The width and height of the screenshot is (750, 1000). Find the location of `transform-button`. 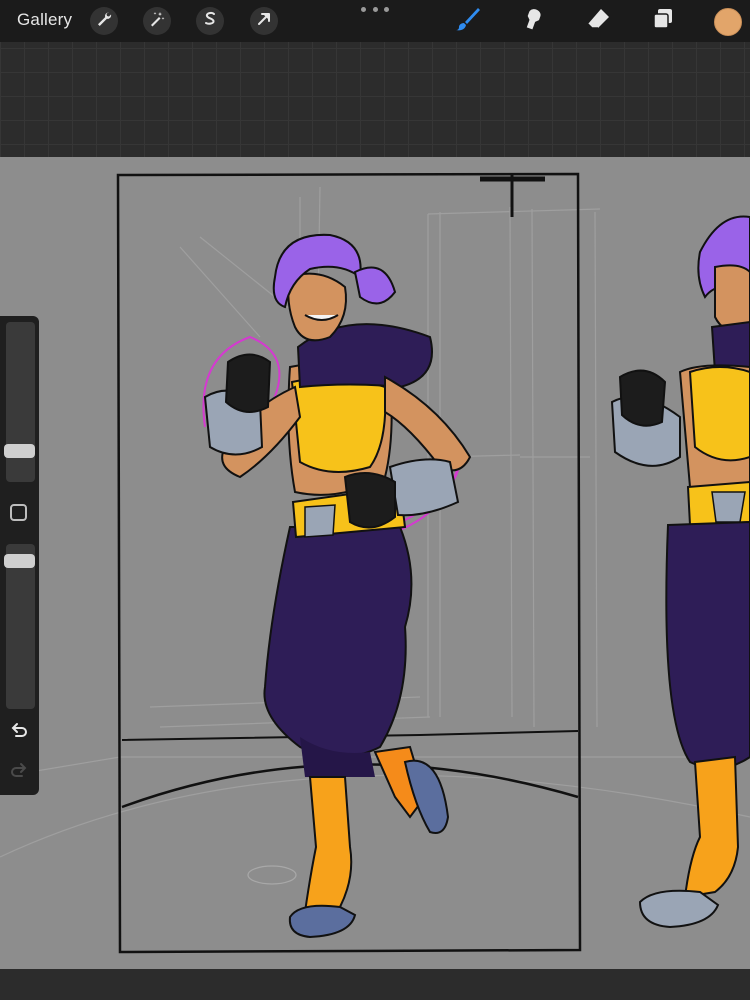

transform-button is located at coordinates (264, 21).